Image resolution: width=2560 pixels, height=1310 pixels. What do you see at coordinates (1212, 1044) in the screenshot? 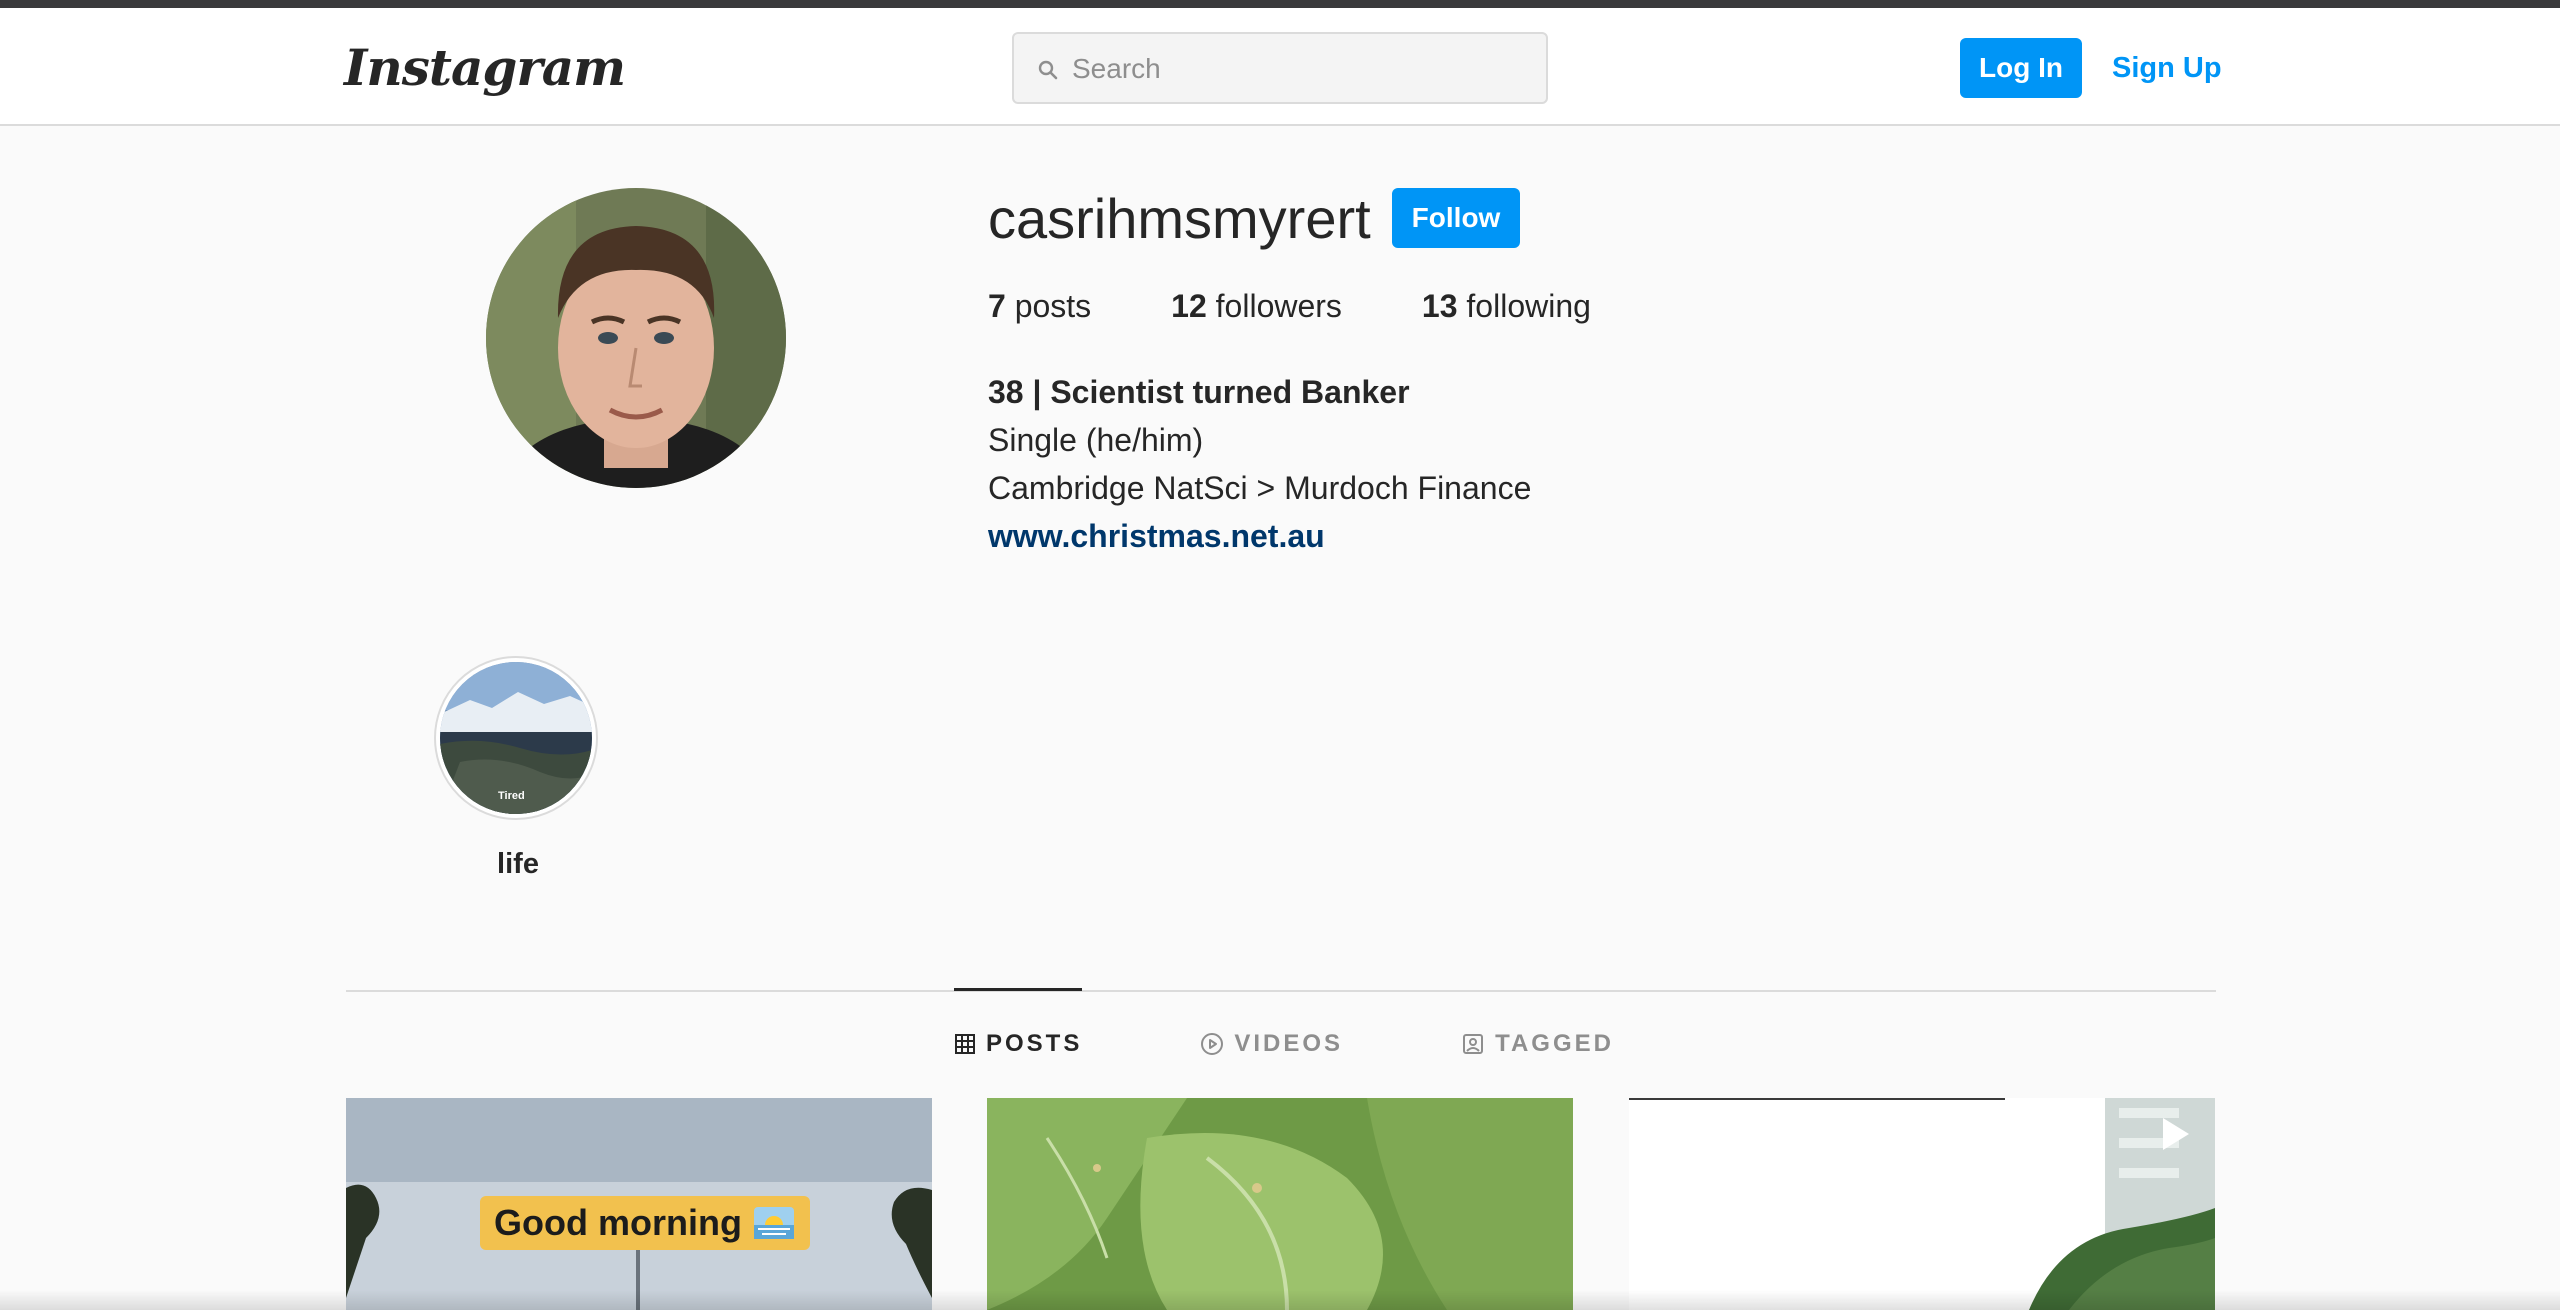
I see `play-circle-icon` at bounding box center [1212, 1044].